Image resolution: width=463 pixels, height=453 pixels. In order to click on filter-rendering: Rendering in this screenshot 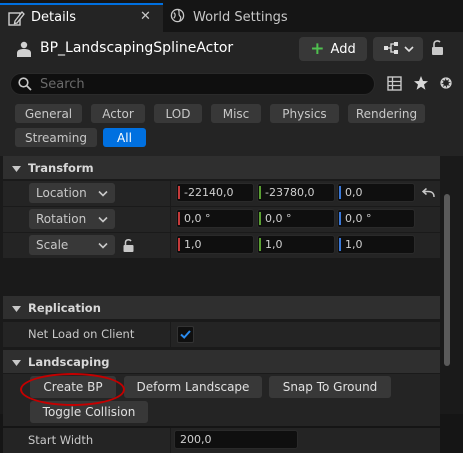, I will do `click(386, 113)`.